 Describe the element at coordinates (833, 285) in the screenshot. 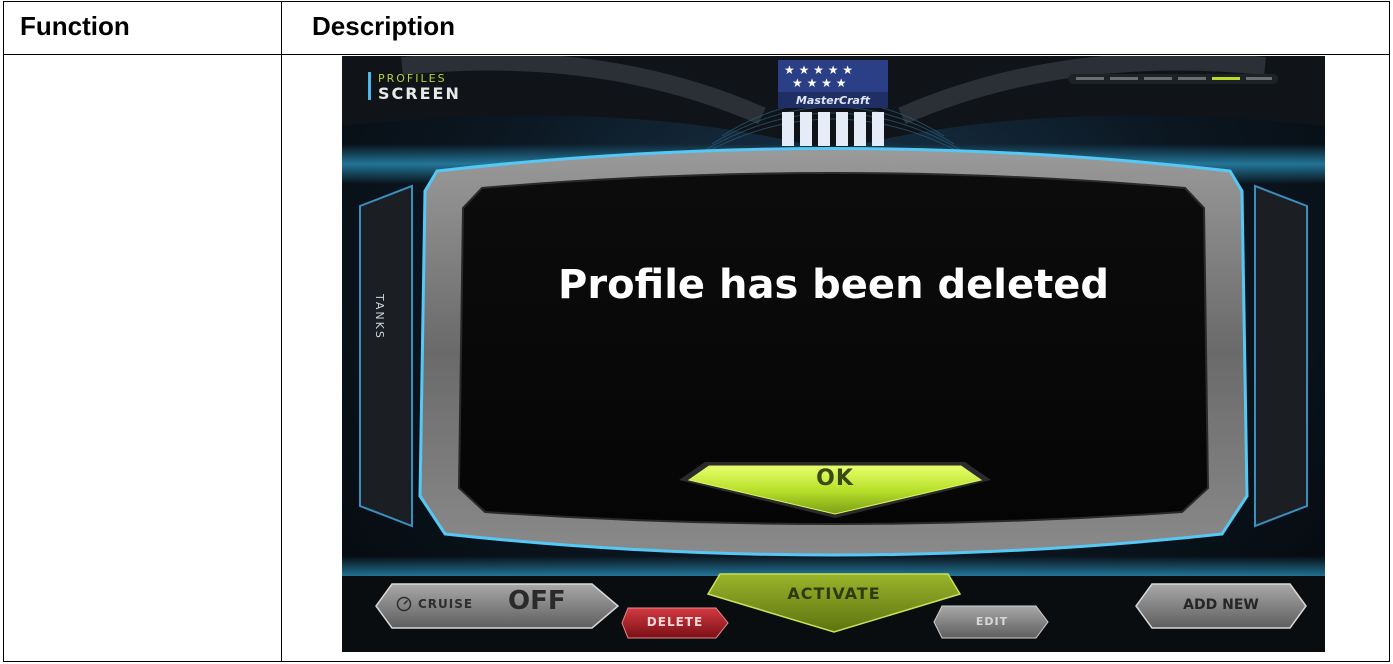

I see `dialog-message: Profile has been deleted` at that location.